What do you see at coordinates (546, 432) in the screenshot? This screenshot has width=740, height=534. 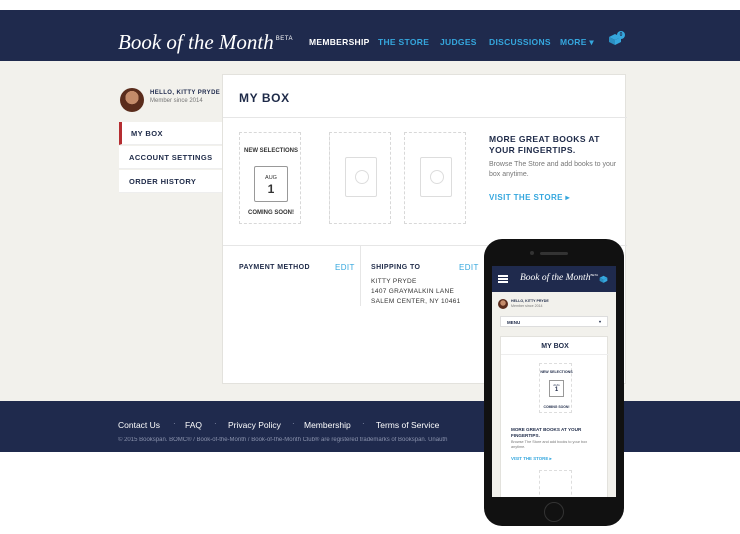 I see `mobile-promo-heading: MORE GREAT BOOKS AT YOUR FINGERTIPS.` at bounding box center [546, 432].